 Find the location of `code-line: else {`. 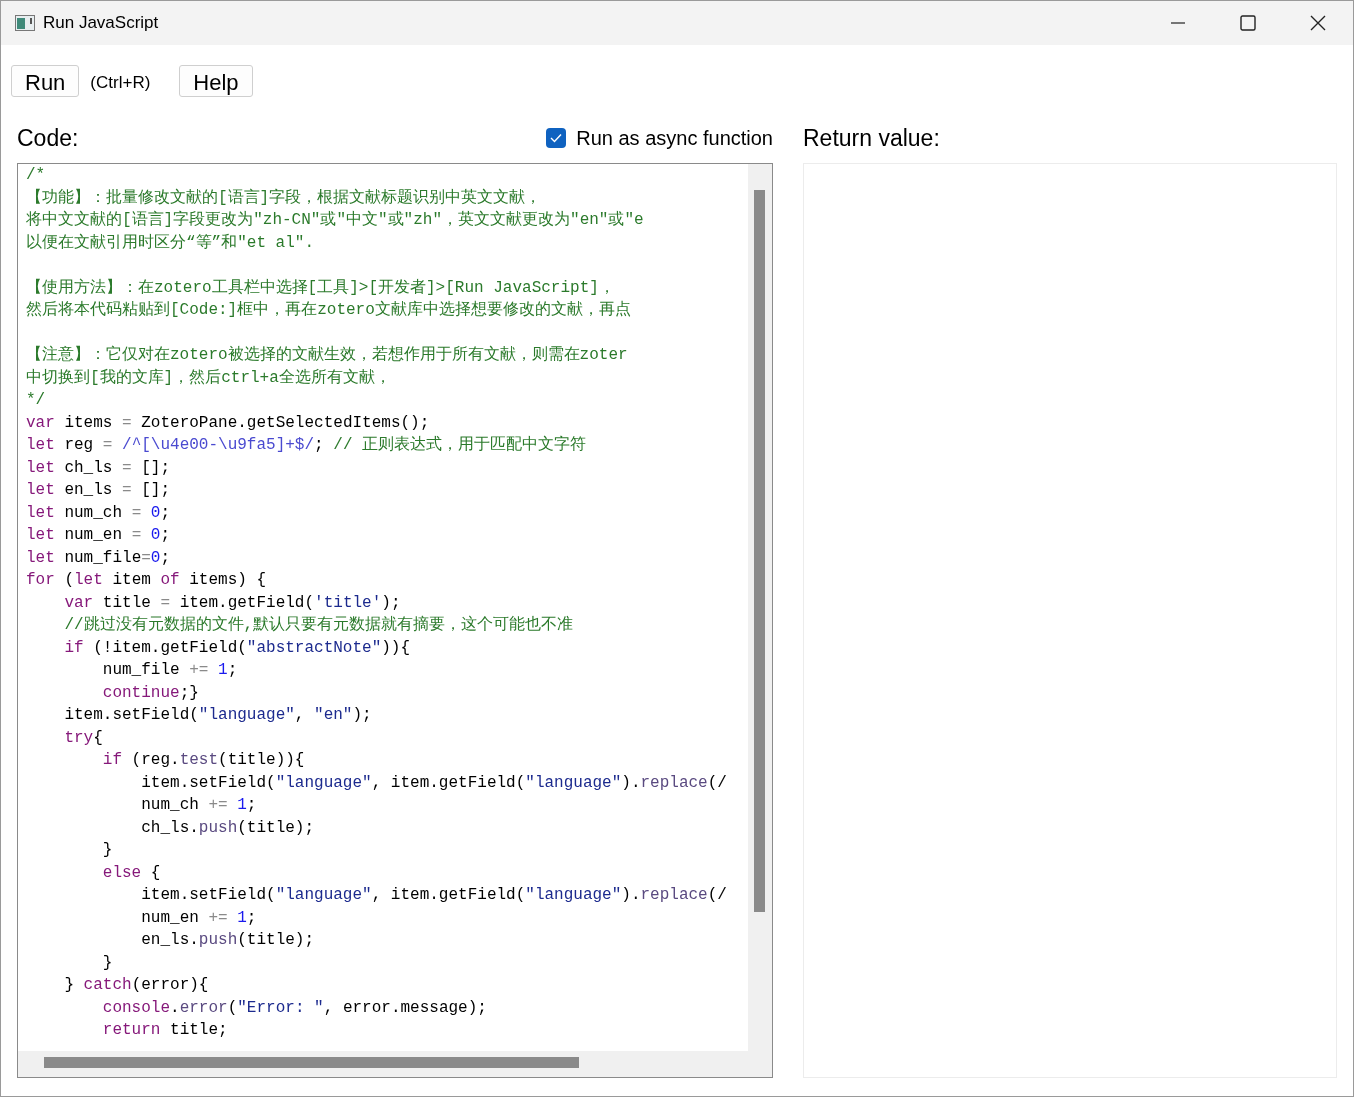

code-line: else { is located at coordinates (131, 873).